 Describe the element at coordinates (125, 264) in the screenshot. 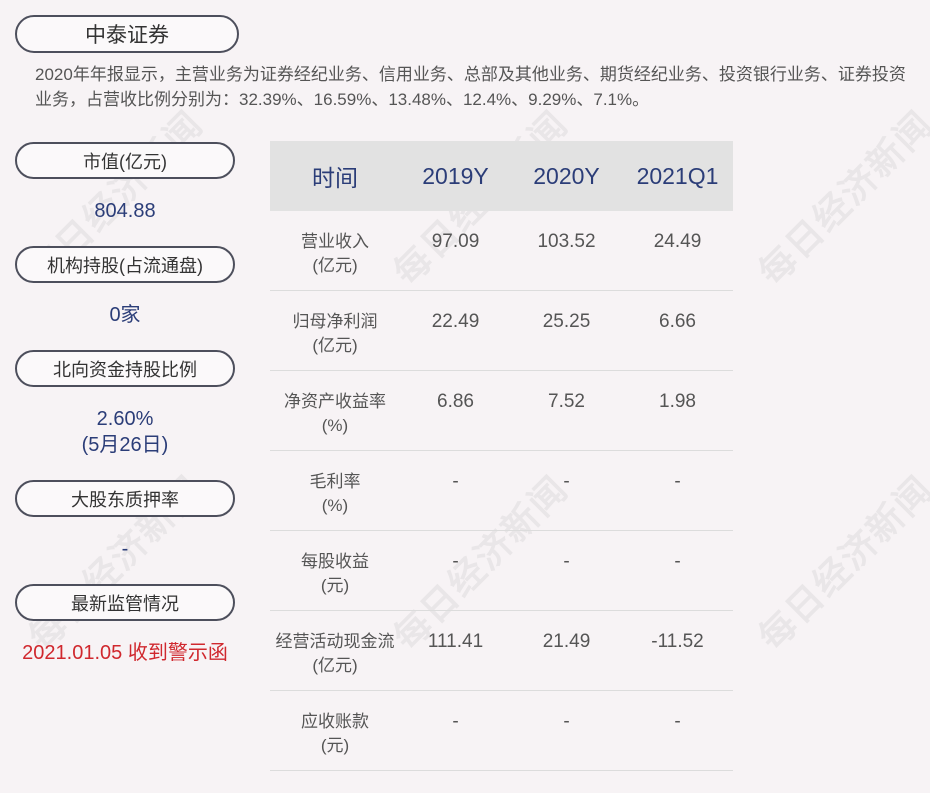

I see `institutional-holding-label: 机构持股(占流通盘)` at that location.